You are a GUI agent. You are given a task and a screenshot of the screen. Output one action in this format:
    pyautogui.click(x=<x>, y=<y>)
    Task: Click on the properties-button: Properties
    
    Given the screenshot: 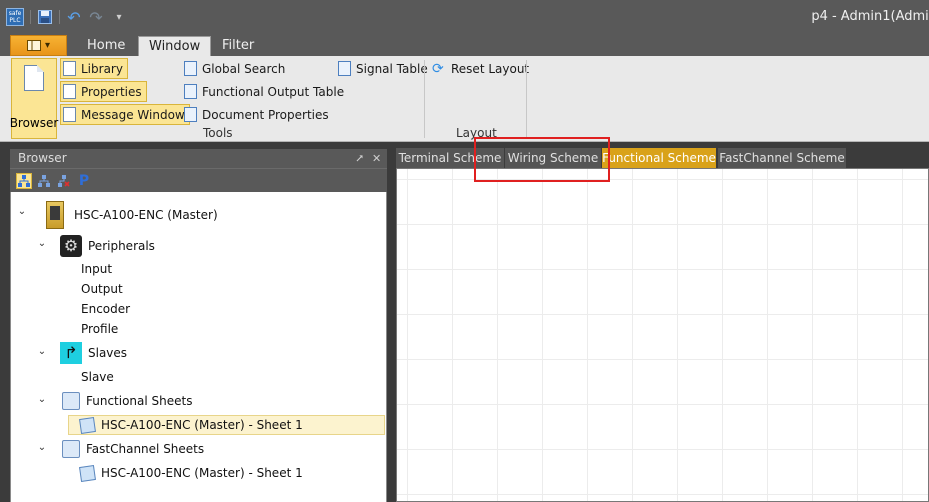 What is the action you would take?
    pyautogui.click(x=103, y=91)
    